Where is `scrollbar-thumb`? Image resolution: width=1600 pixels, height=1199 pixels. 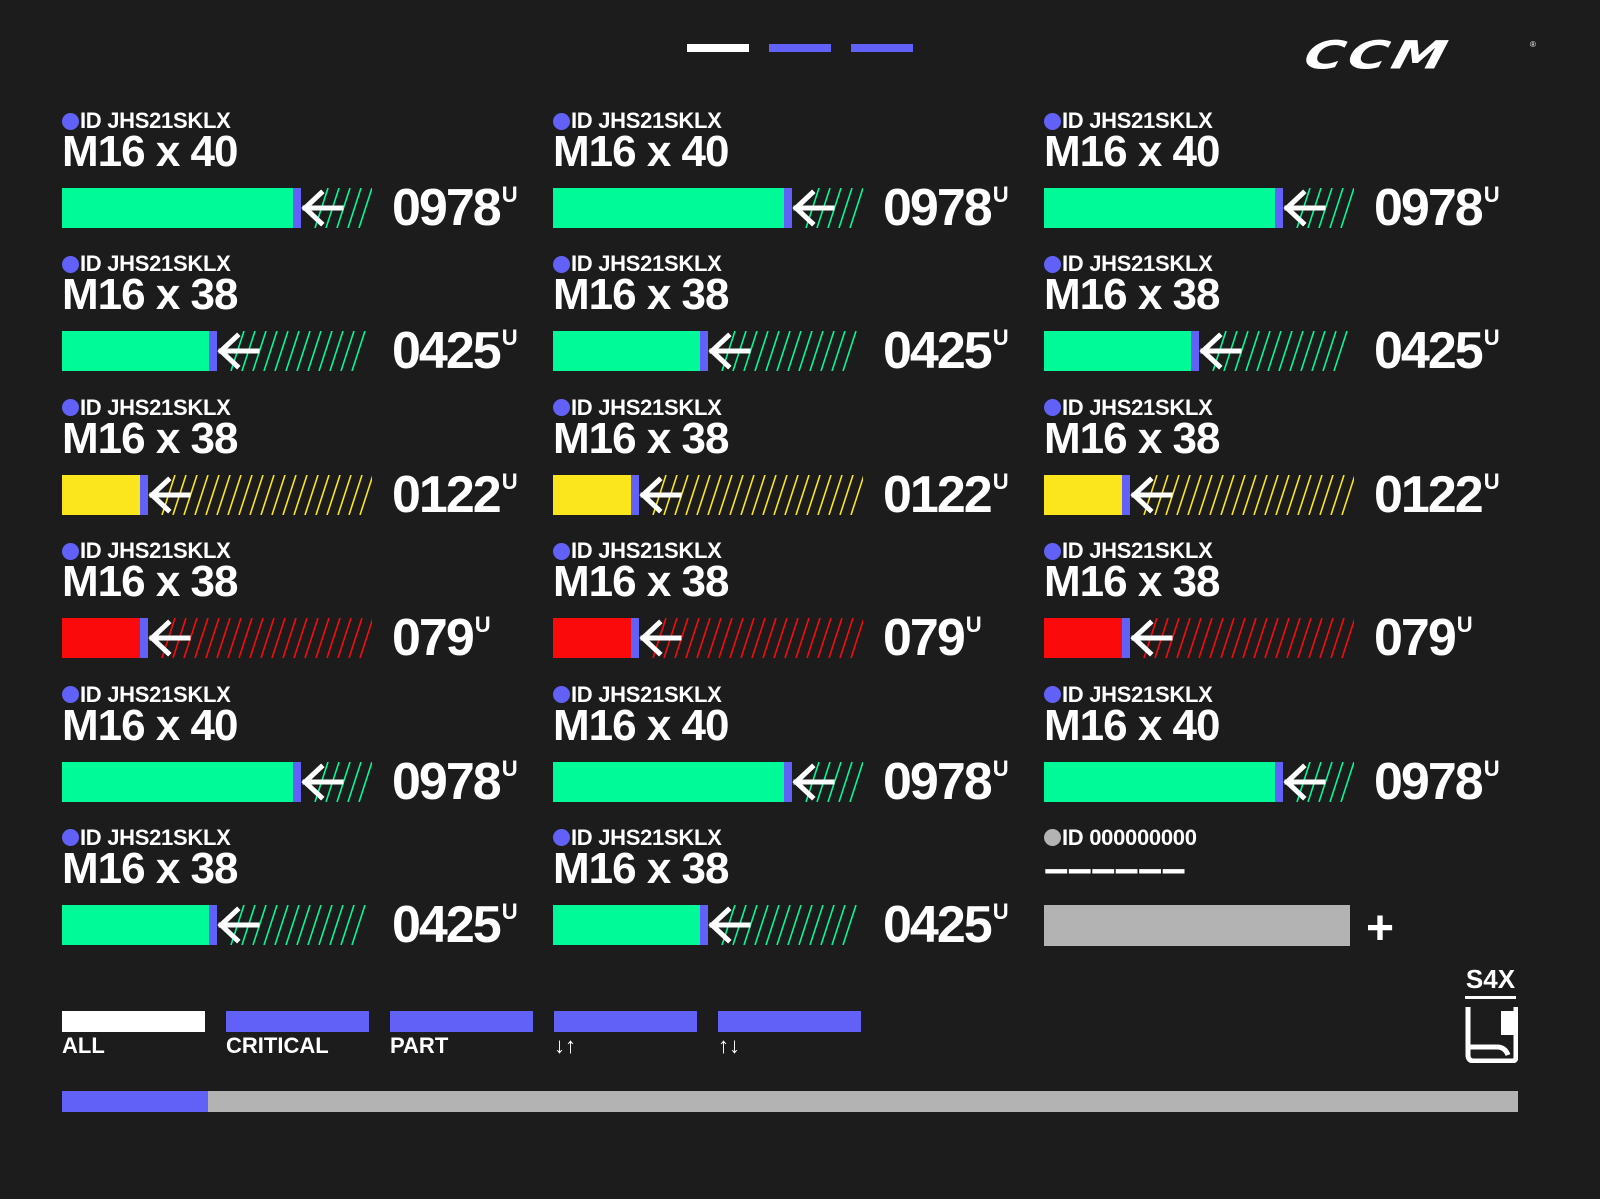
scrollbar-thumb is located at coordinates (135, 1101).